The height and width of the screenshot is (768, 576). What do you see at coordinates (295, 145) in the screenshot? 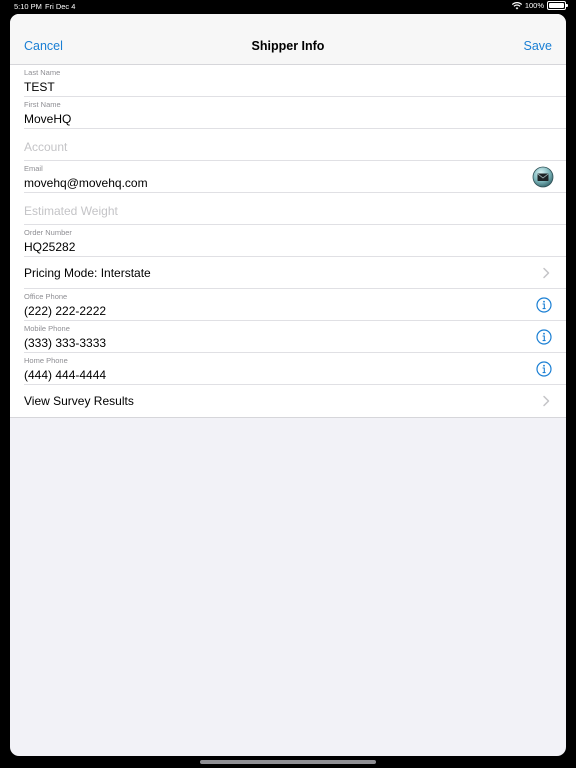
I see `account-field: Account` at bounding box center [295, 145].